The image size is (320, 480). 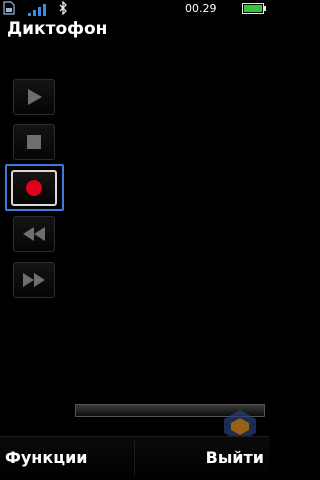 What do you see at coordinates (134, 458) in the screenshot?
I see `softkey-divider` at bounding box center [134, 458].